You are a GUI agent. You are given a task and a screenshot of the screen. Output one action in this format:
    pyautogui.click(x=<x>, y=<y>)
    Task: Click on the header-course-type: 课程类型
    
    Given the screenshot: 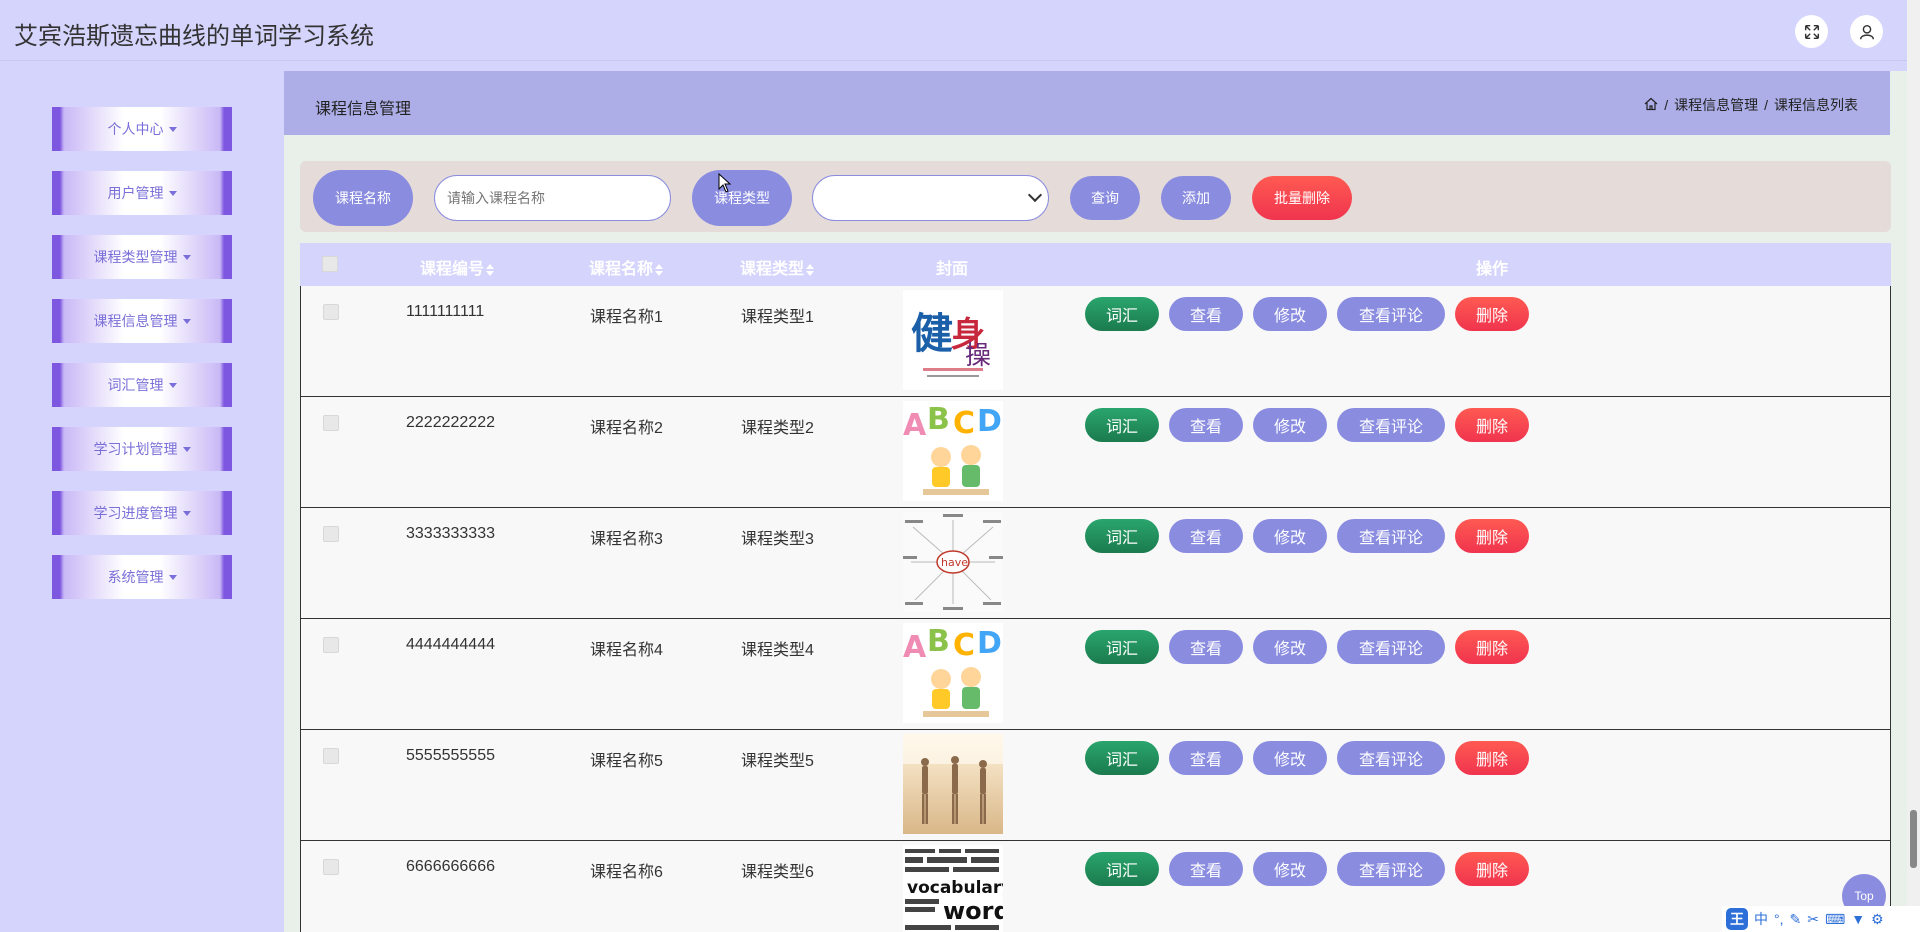 What is the action you would take?
    pyautogui.click(x=777, y=267)
    